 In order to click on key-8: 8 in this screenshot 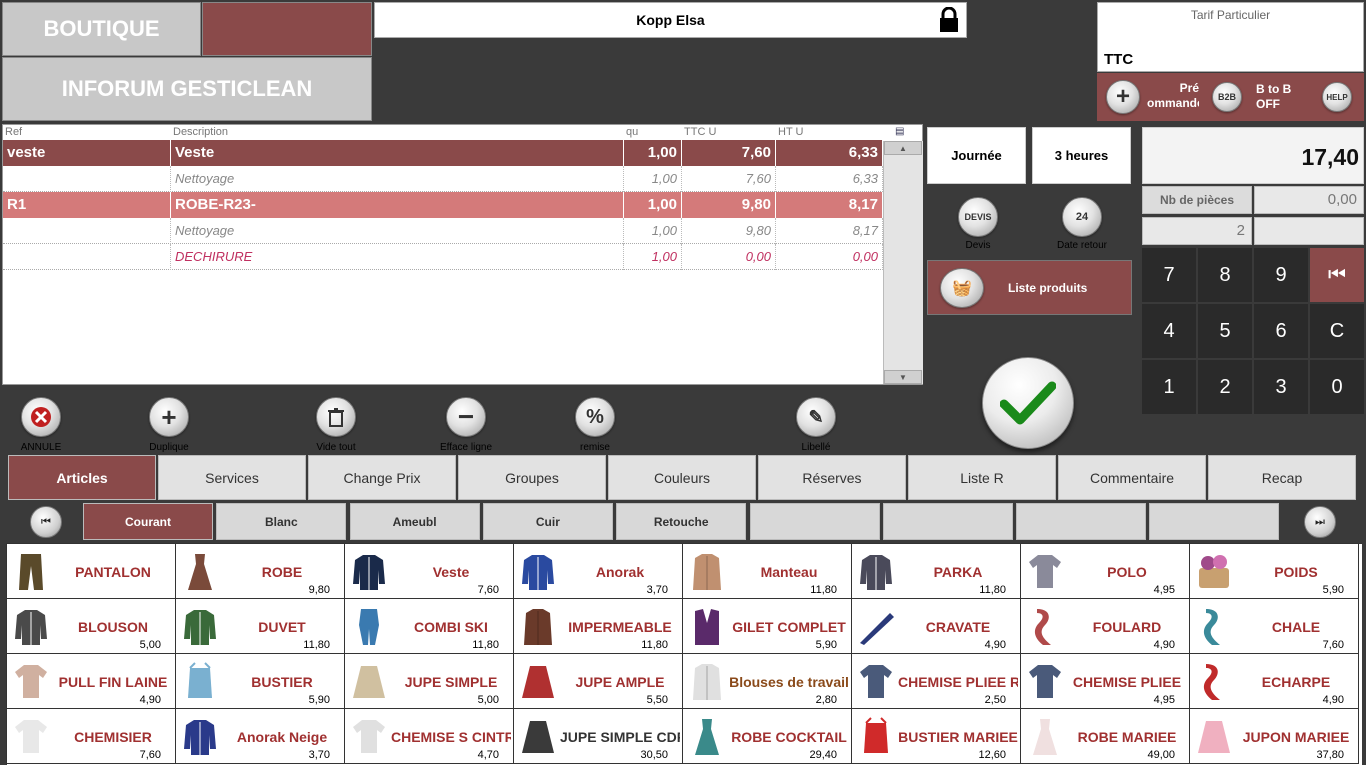, I will do `click(1225, 275)`.